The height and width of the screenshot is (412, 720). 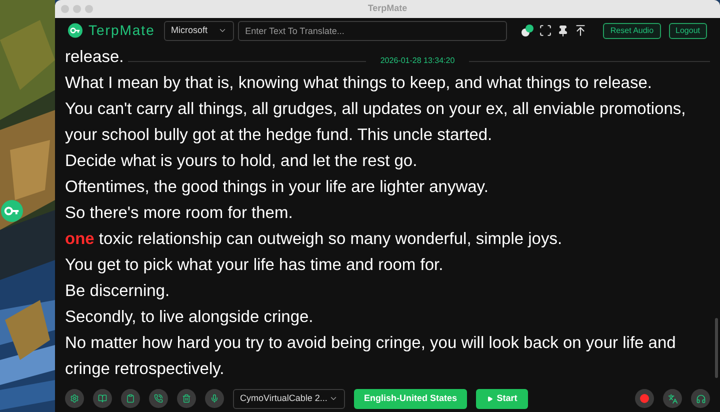 What do you see at coordinates (359, 83) in the screenshot?
I see `transcript-line: What I mean by that is, knowing what things to keep, and what things to release.` at bounding box center [359, 83].